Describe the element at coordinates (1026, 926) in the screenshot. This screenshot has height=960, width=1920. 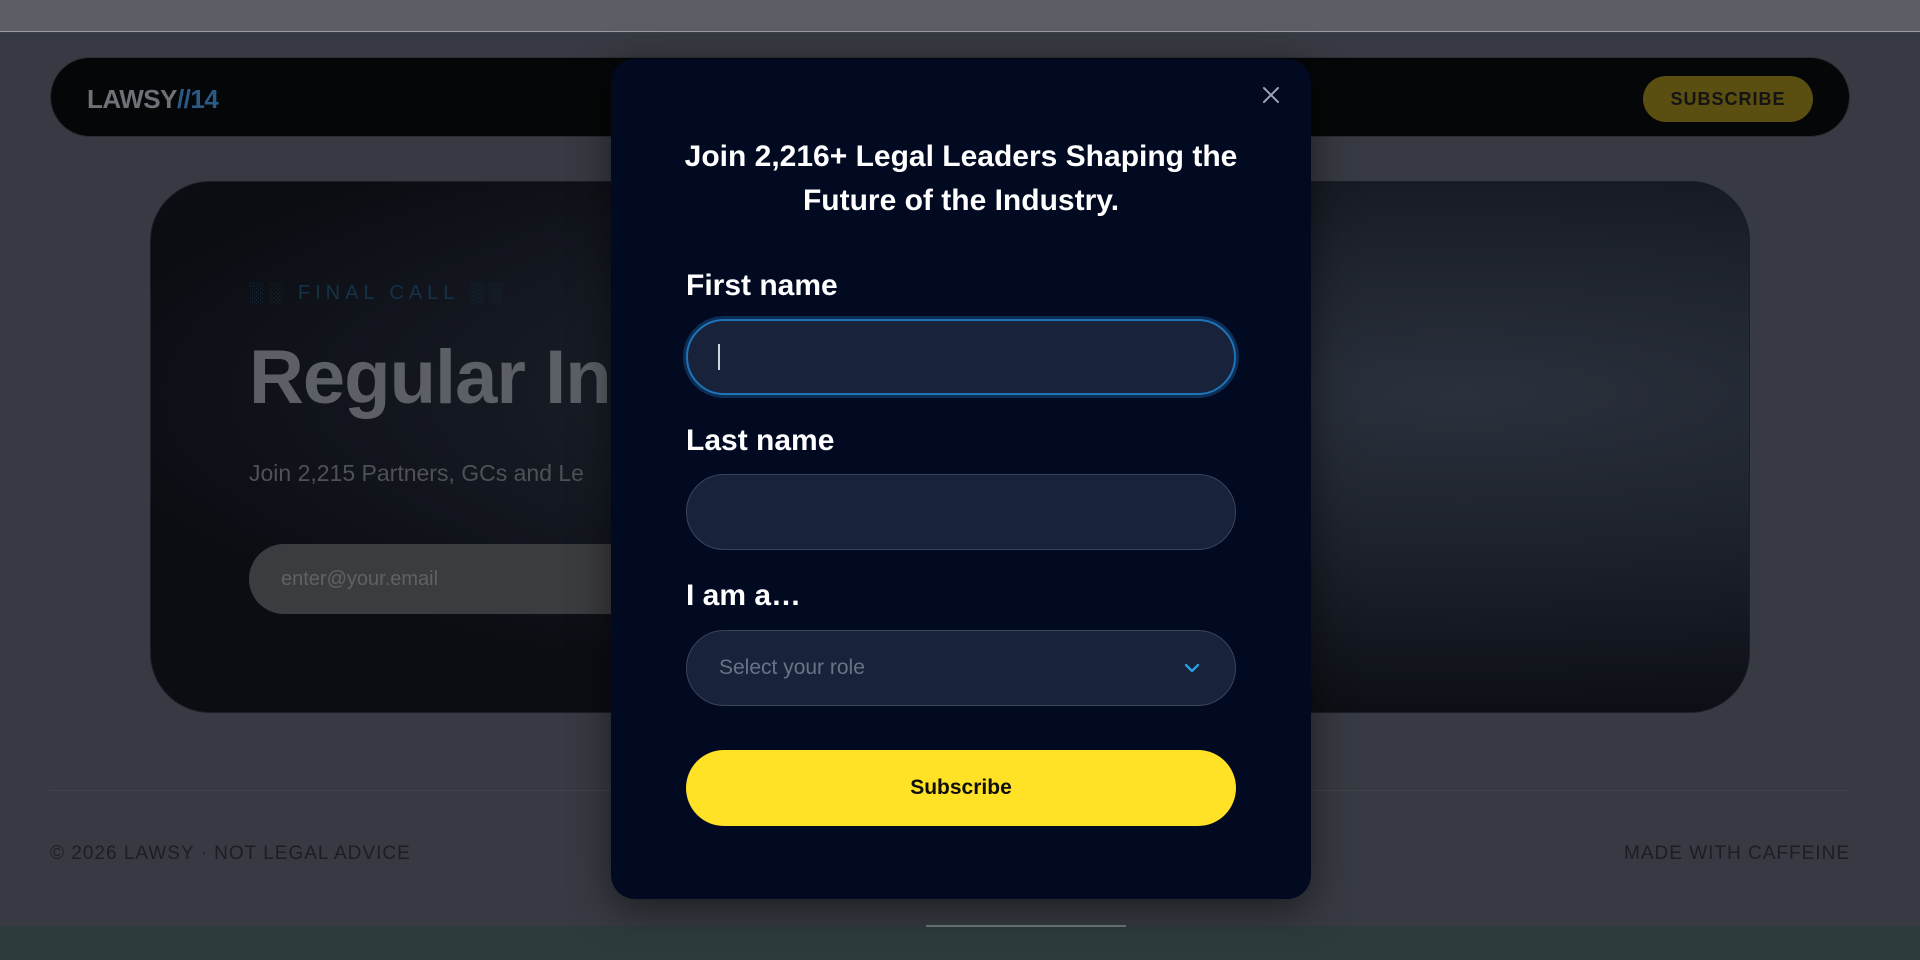
I see `bottom-indicator` at that location.